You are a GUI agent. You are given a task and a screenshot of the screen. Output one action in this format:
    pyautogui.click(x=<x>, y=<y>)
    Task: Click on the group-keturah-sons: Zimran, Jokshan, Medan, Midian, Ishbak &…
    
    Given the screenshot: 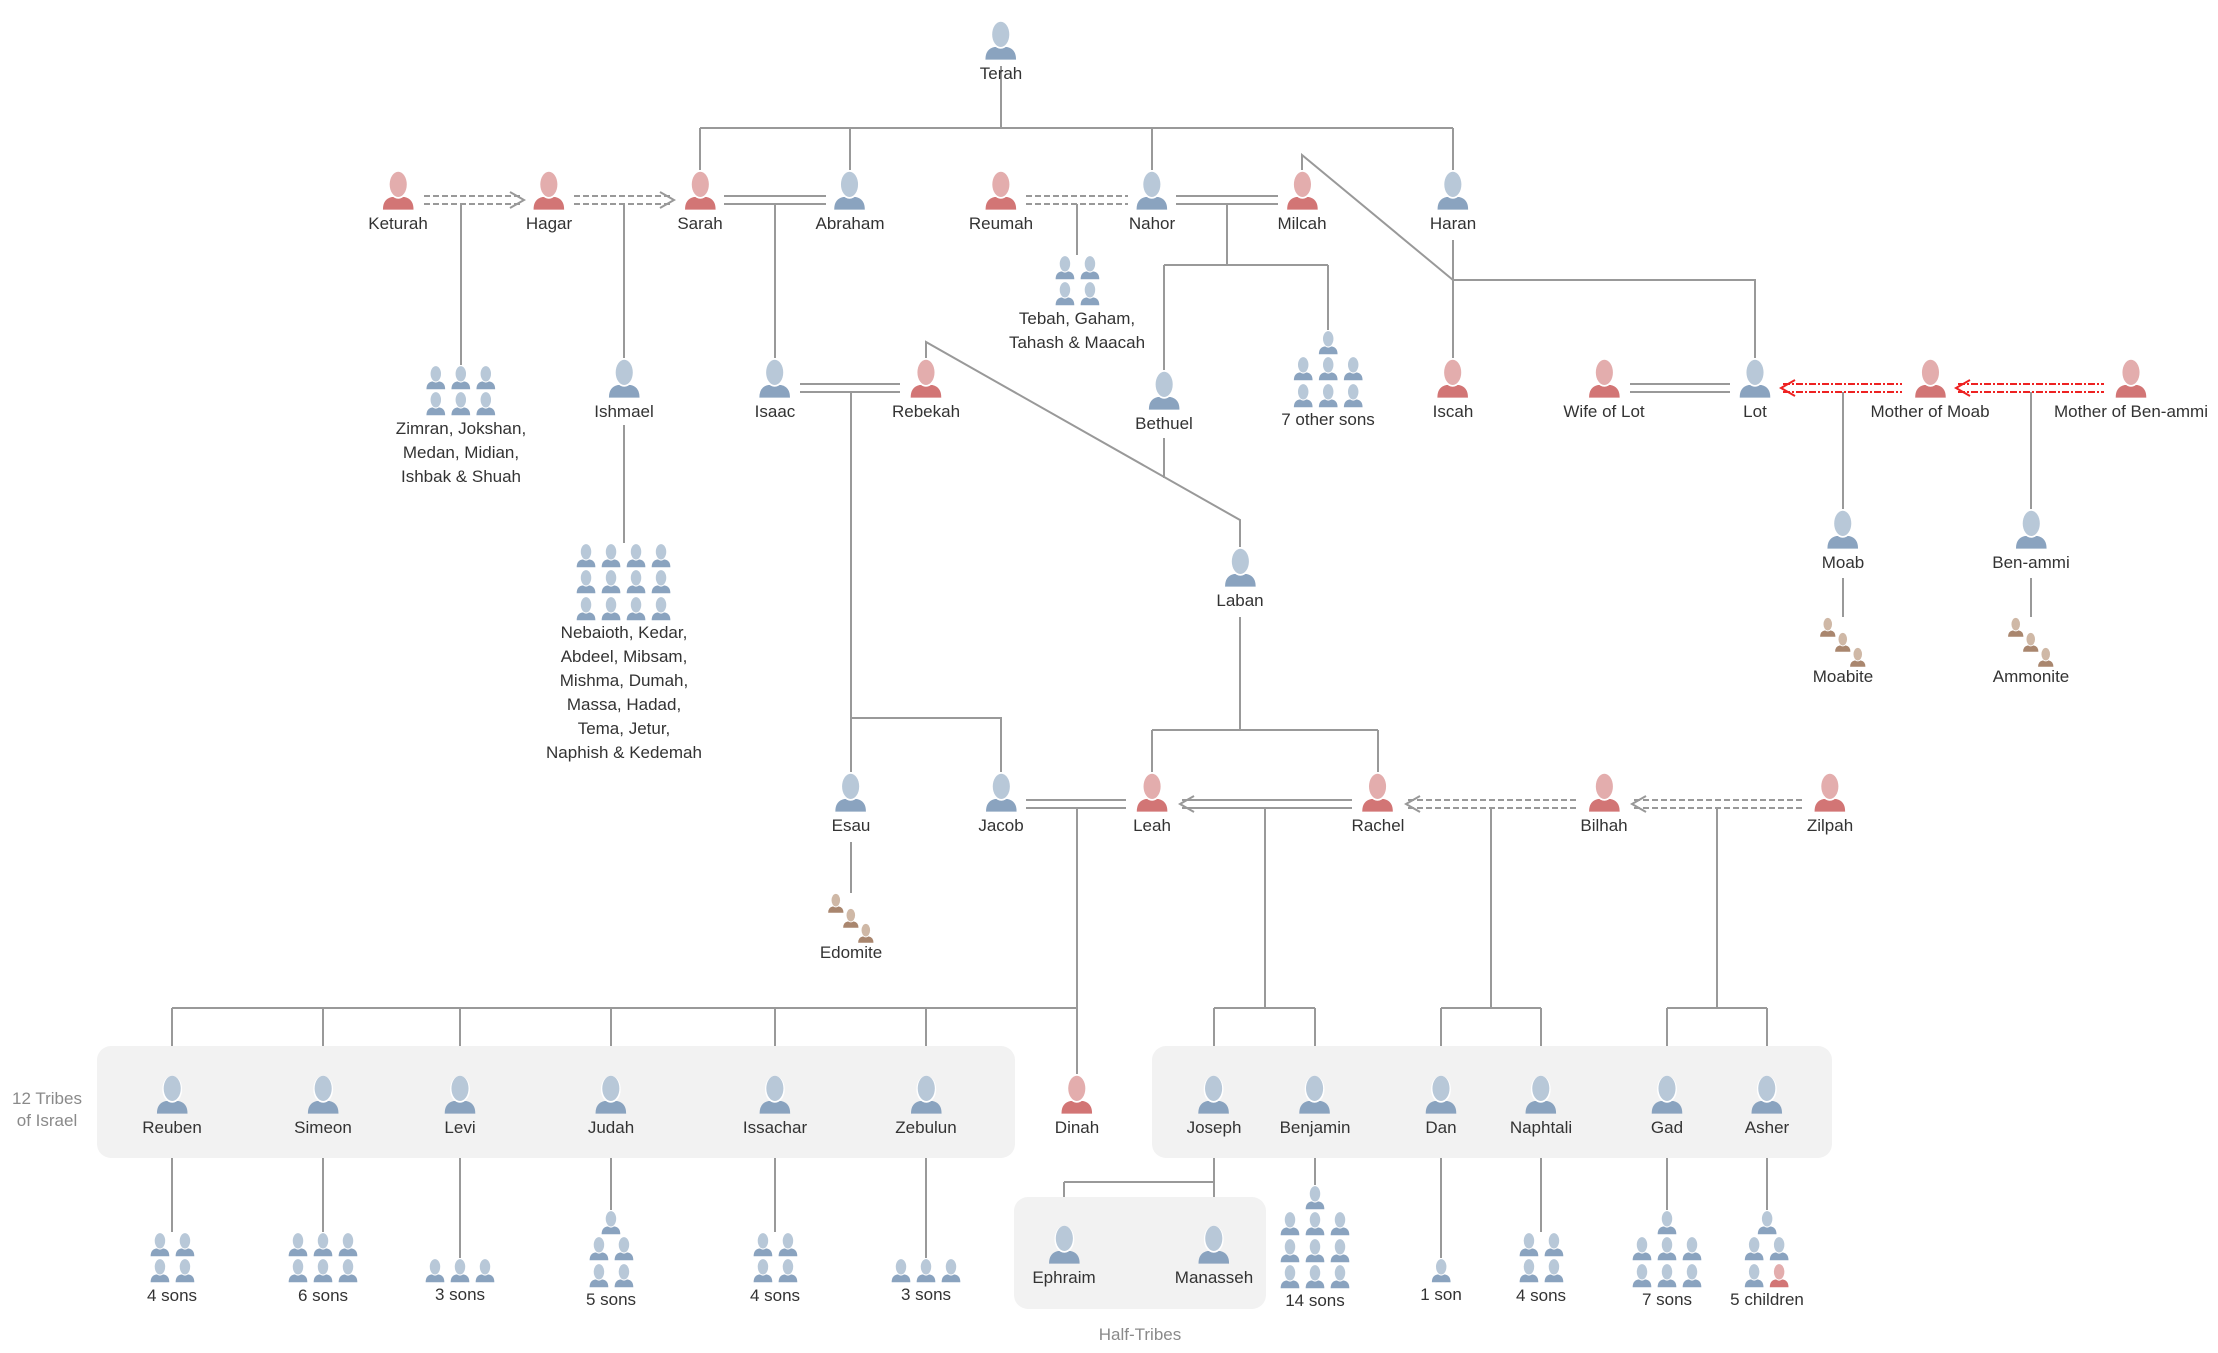 What is the action you would take?
    pyautogui.click(x=461, y=427)
    